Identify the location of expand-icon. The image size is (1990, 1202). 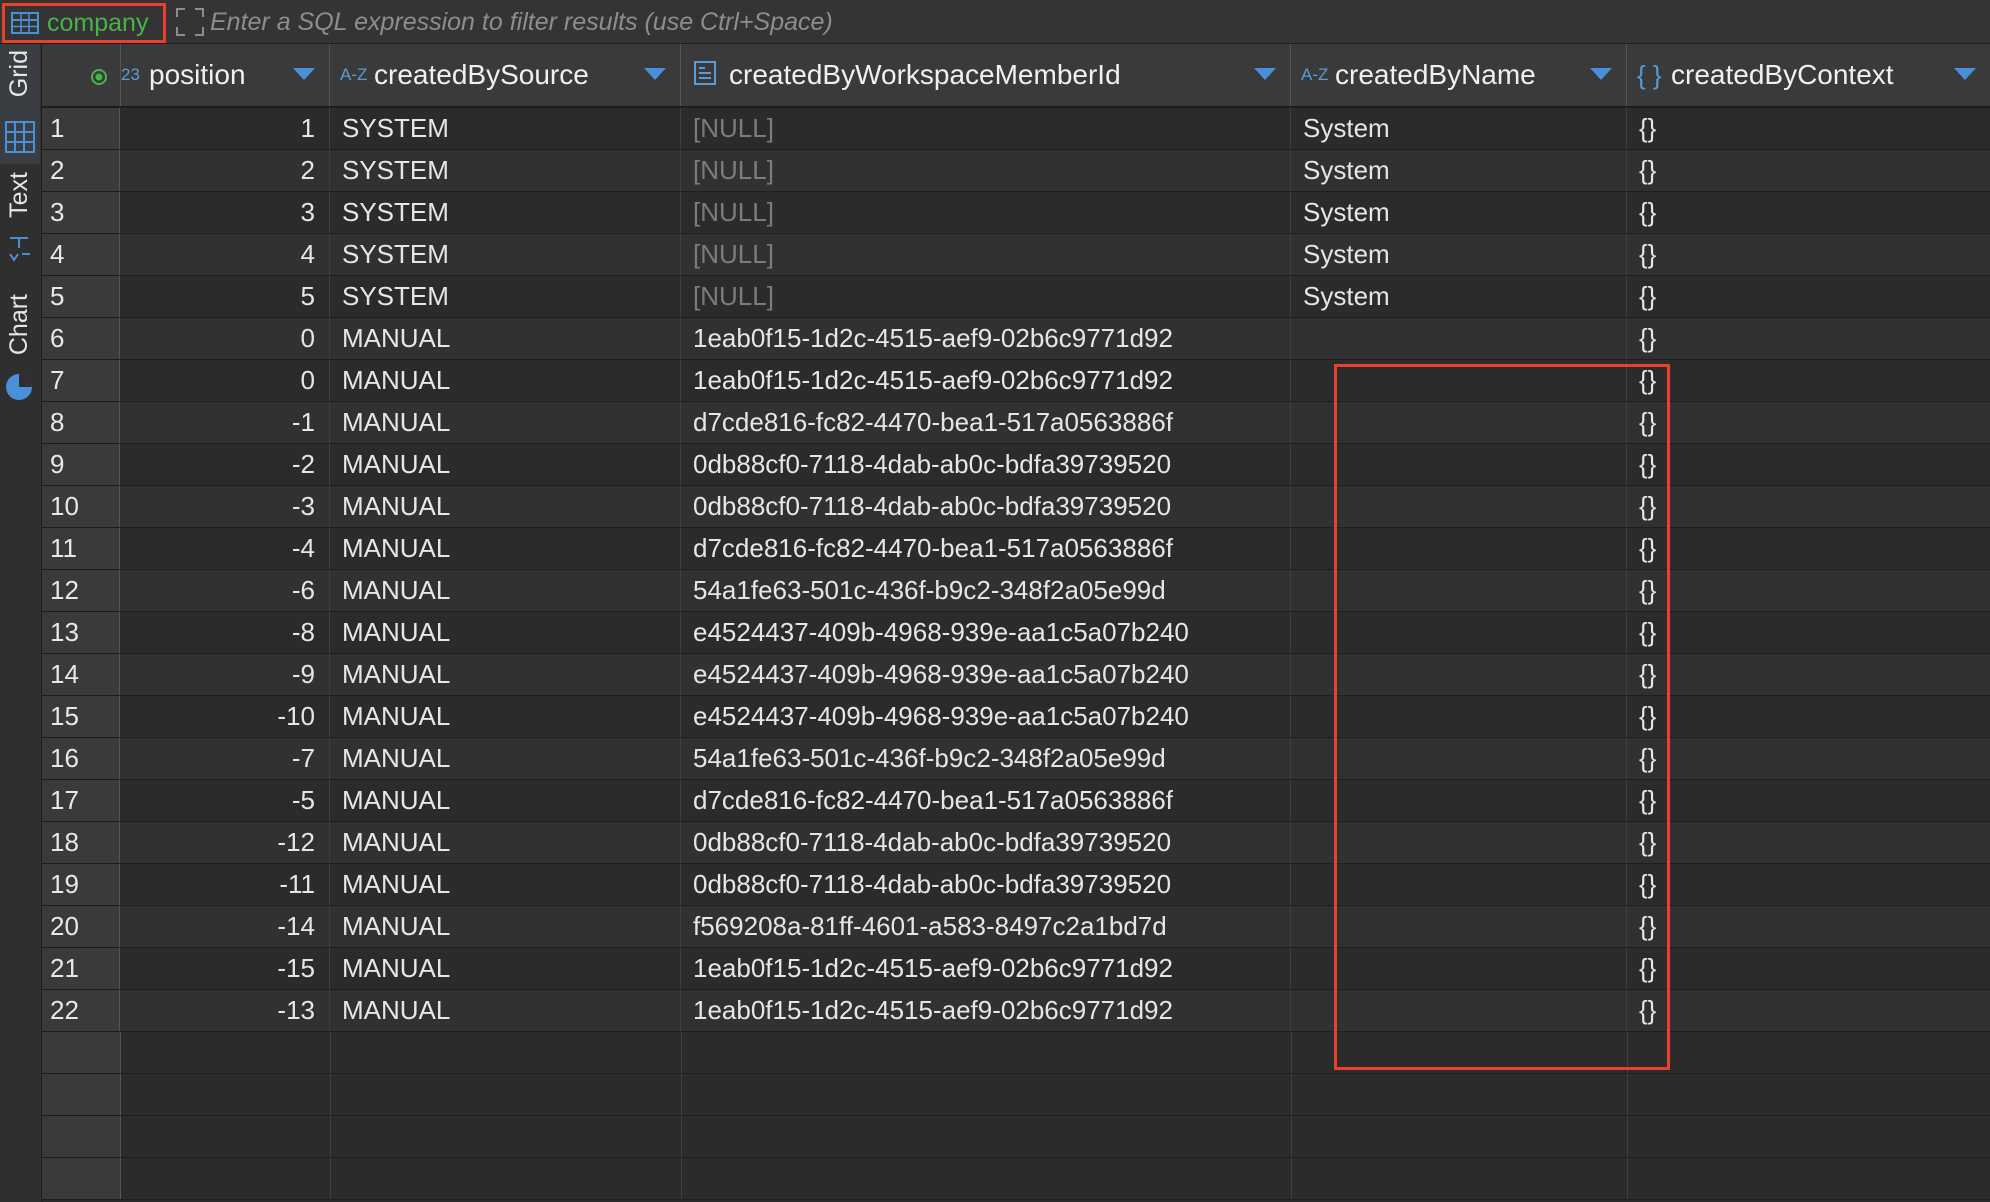
(190, 24).